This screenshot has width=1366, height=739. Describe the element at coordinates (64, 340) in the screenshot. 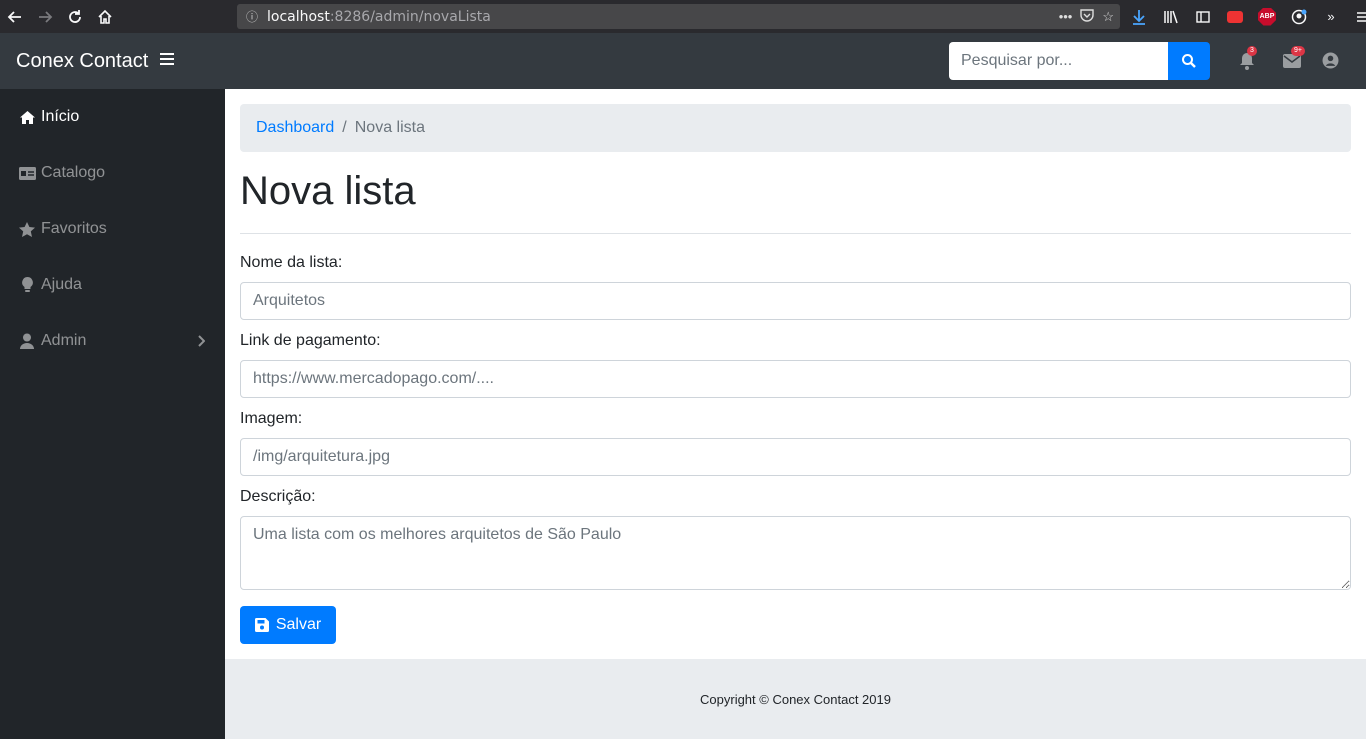

I see `sidebar-item-label: Admin` at that location.